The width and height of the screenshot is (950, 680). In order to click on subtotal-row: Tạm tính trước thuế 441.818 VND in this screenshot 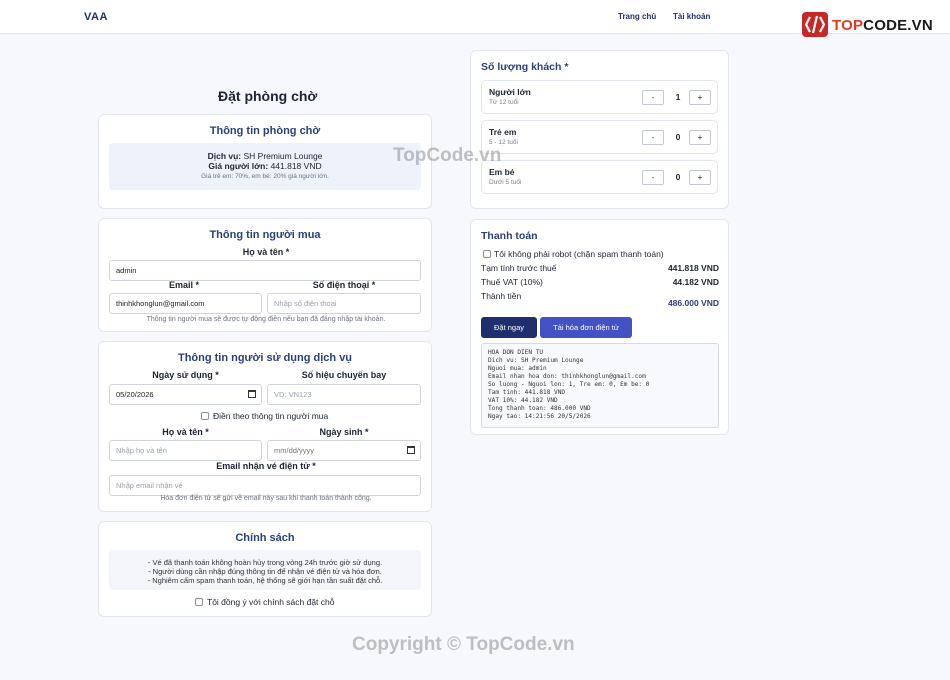, I will do `click(600, 268)`.